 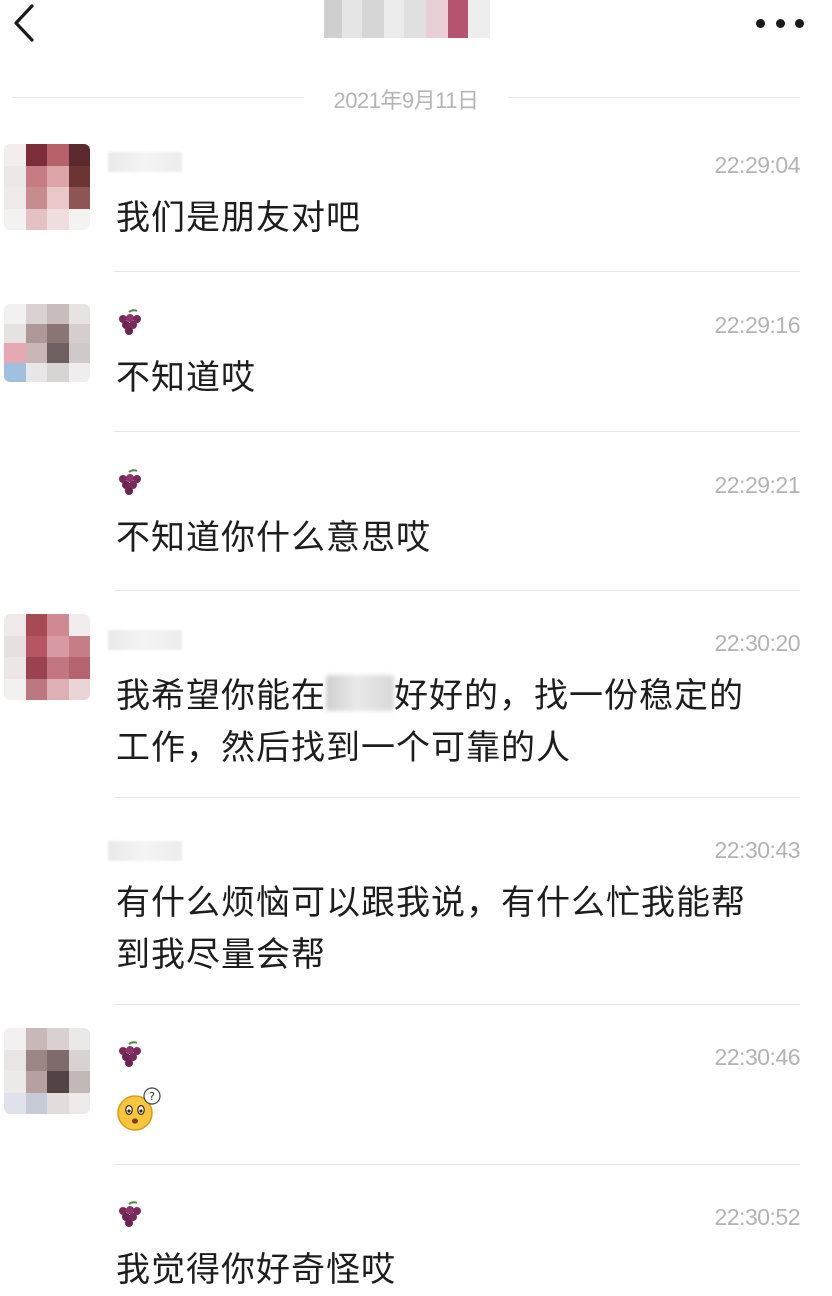 I want to click on more-horizontal-icon, so click(x=760, y=23).